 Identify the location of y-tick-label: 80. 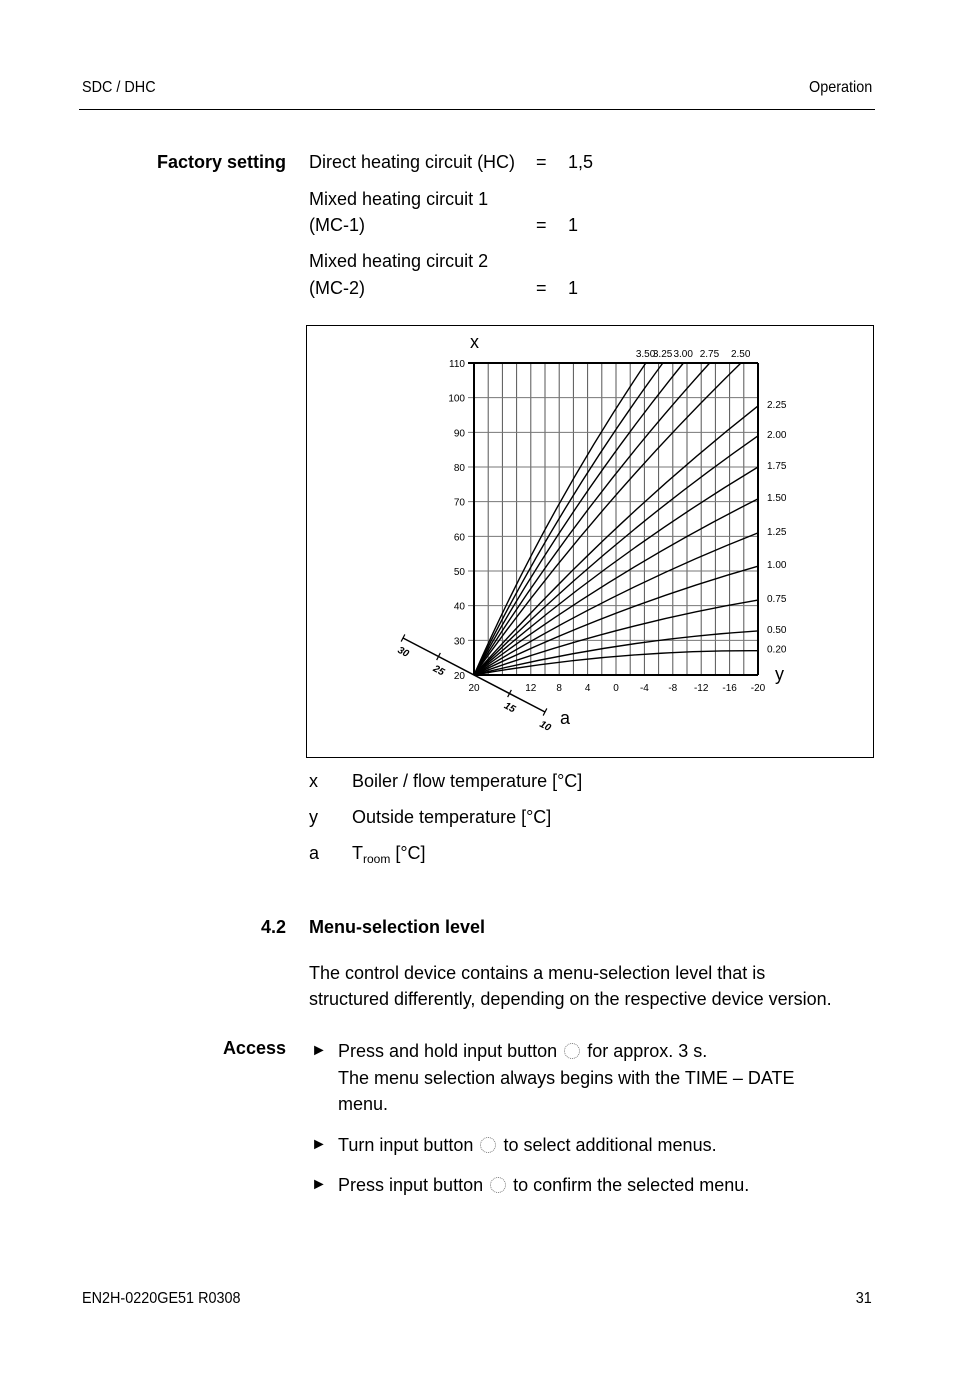
(460, 468).